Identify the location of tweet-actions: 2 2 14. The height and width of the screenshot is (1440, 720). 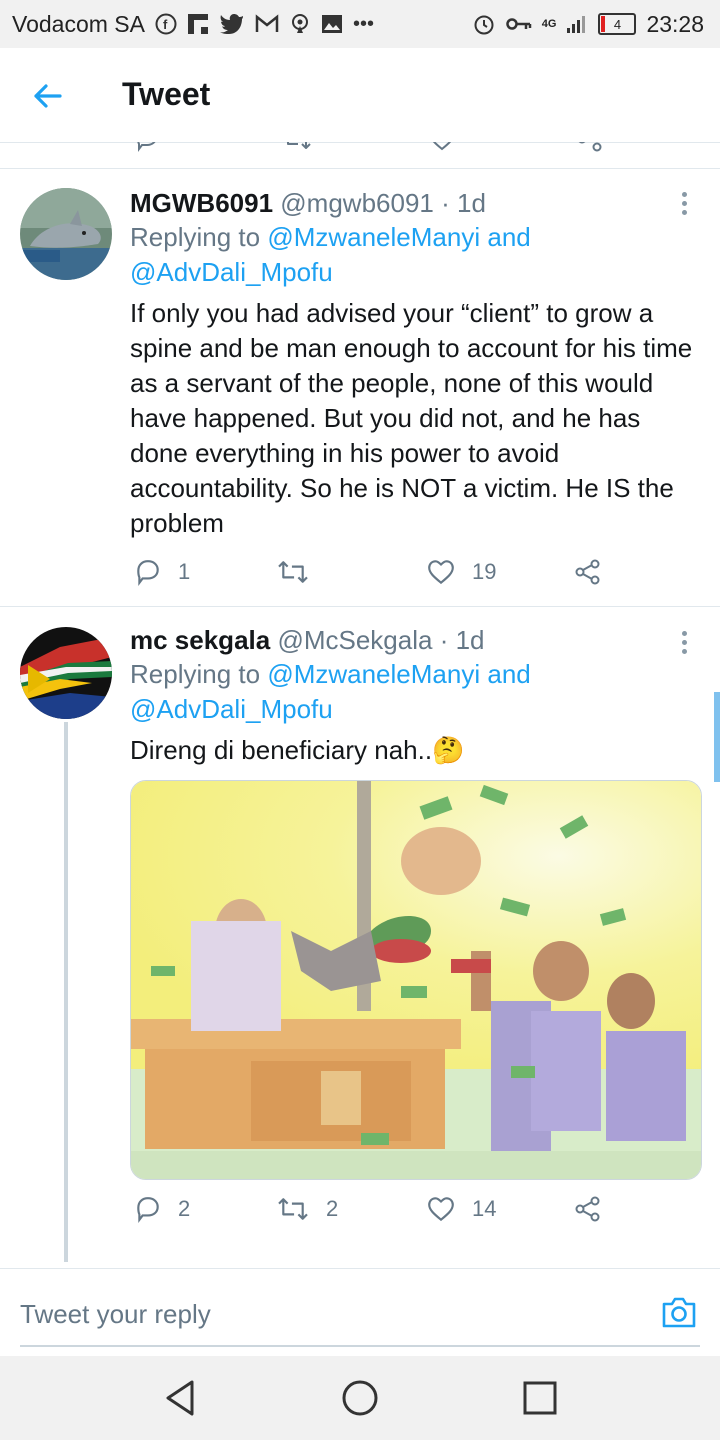
(380, 1215).